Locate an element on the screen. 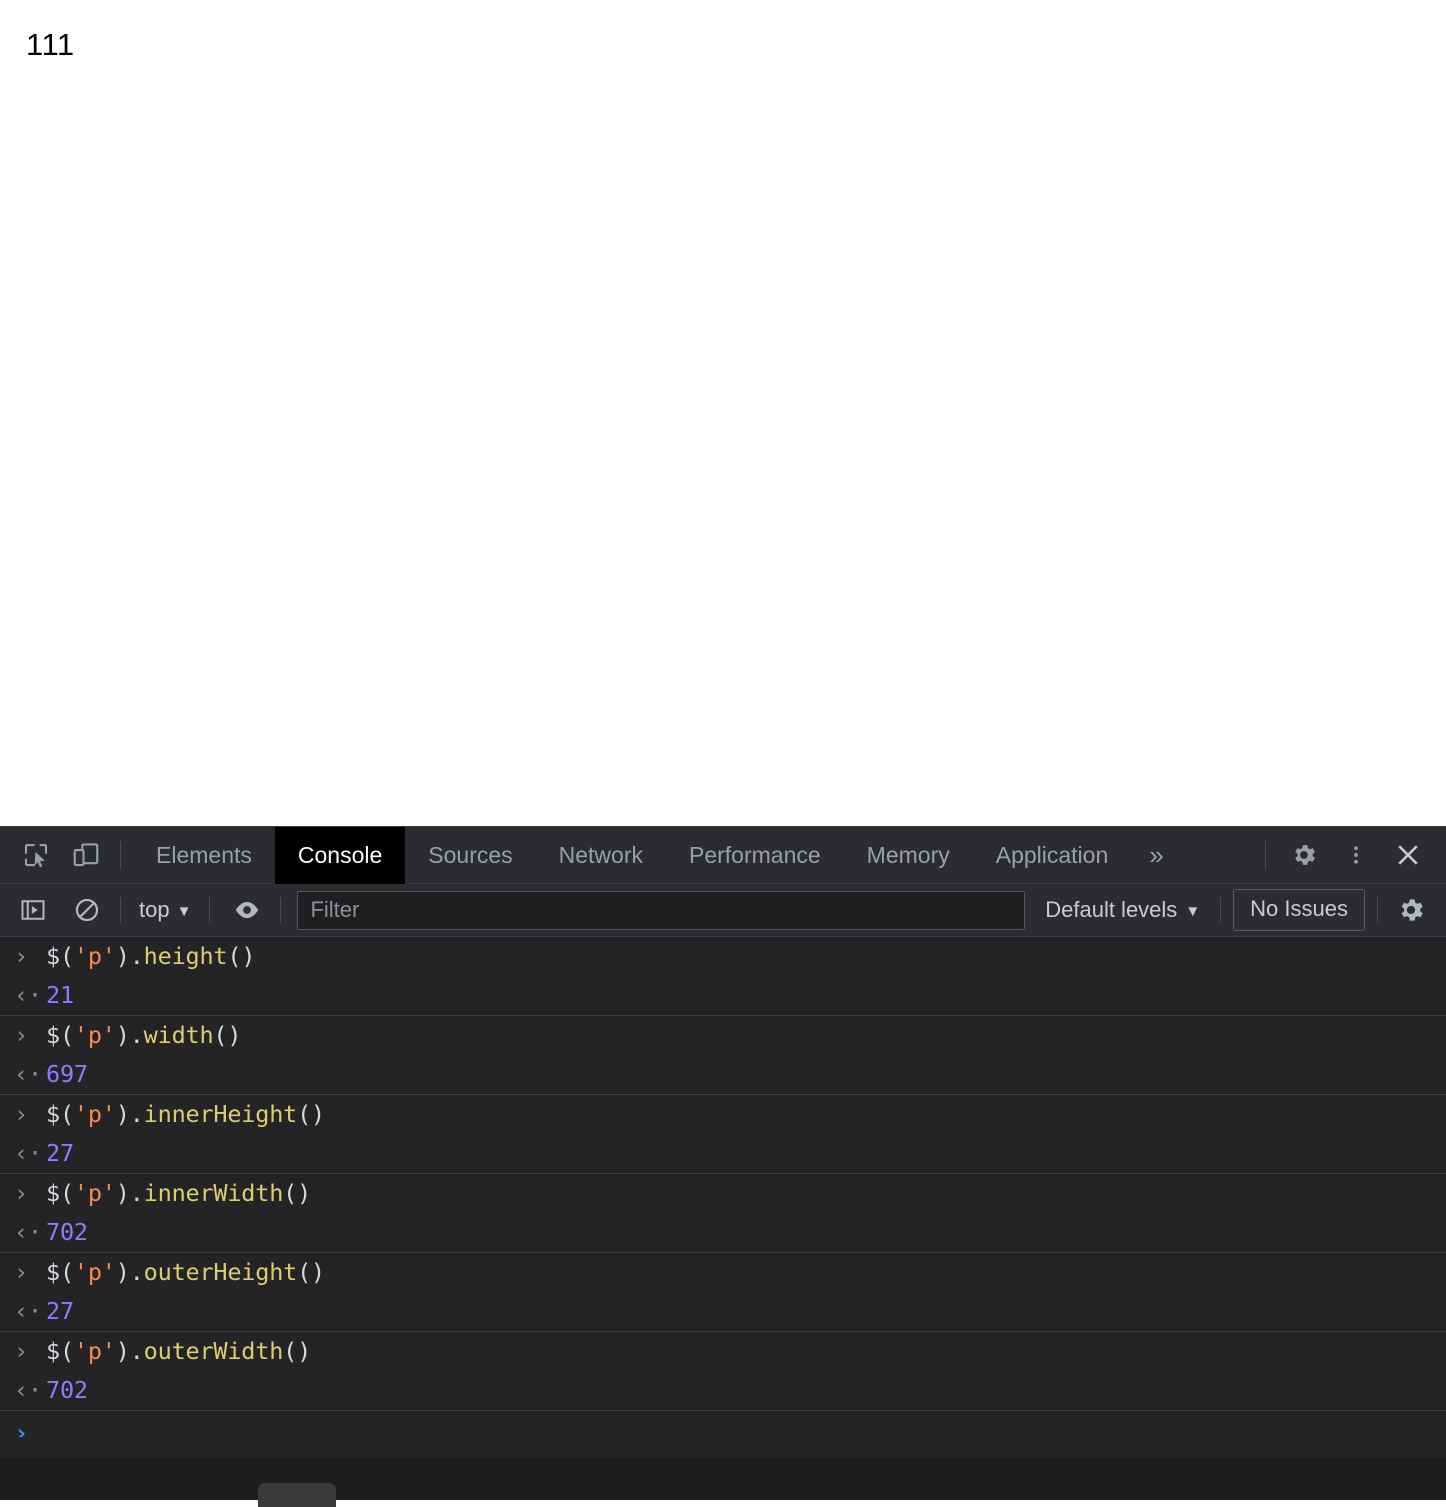  console-result-value: 21 is located at coordinates (60, 994).